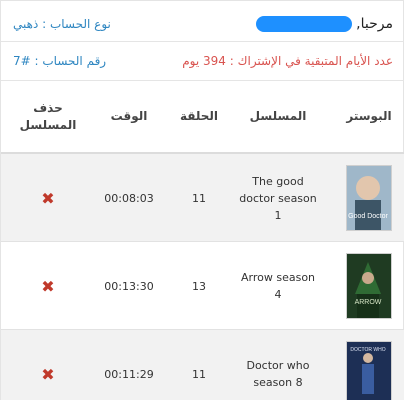 The width and height of the screenshot is (404, 400). Describe the element at coordinates (129, 286) in the screenshot. I see `time-cell: 00:13:30` at that location.